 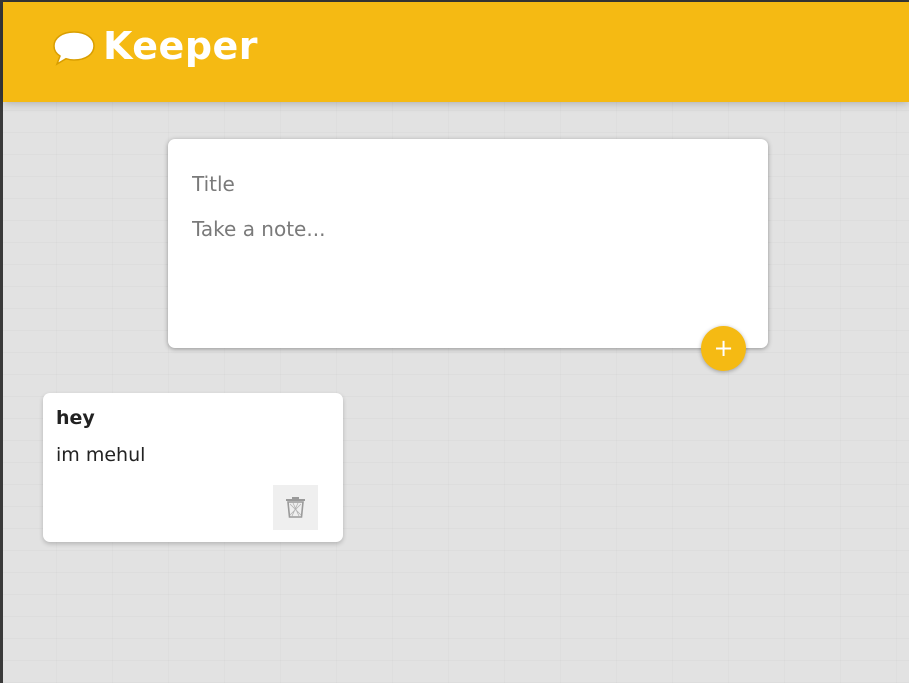 What do you see at coordinates (467, 184) in the screenshot?
I see `note-title-input` at bounding box center [467, 184].